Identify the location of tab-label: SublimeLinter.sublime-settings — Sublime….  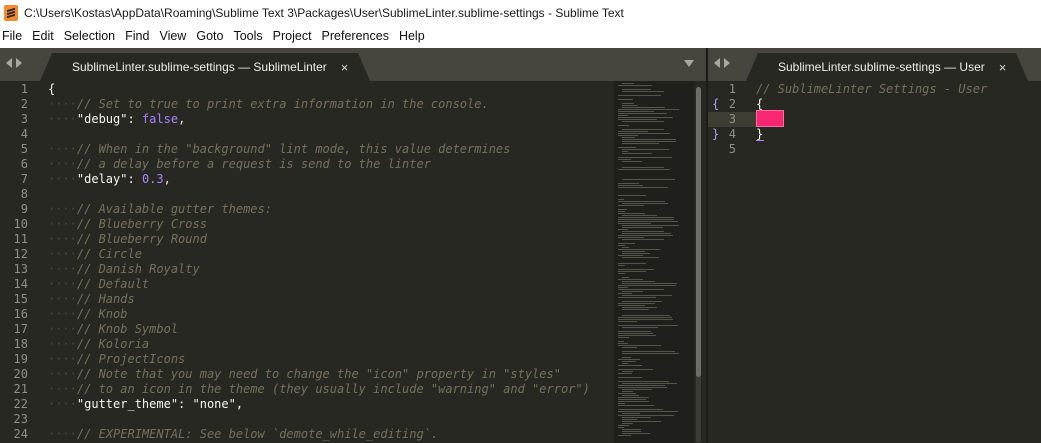
(199, 67).